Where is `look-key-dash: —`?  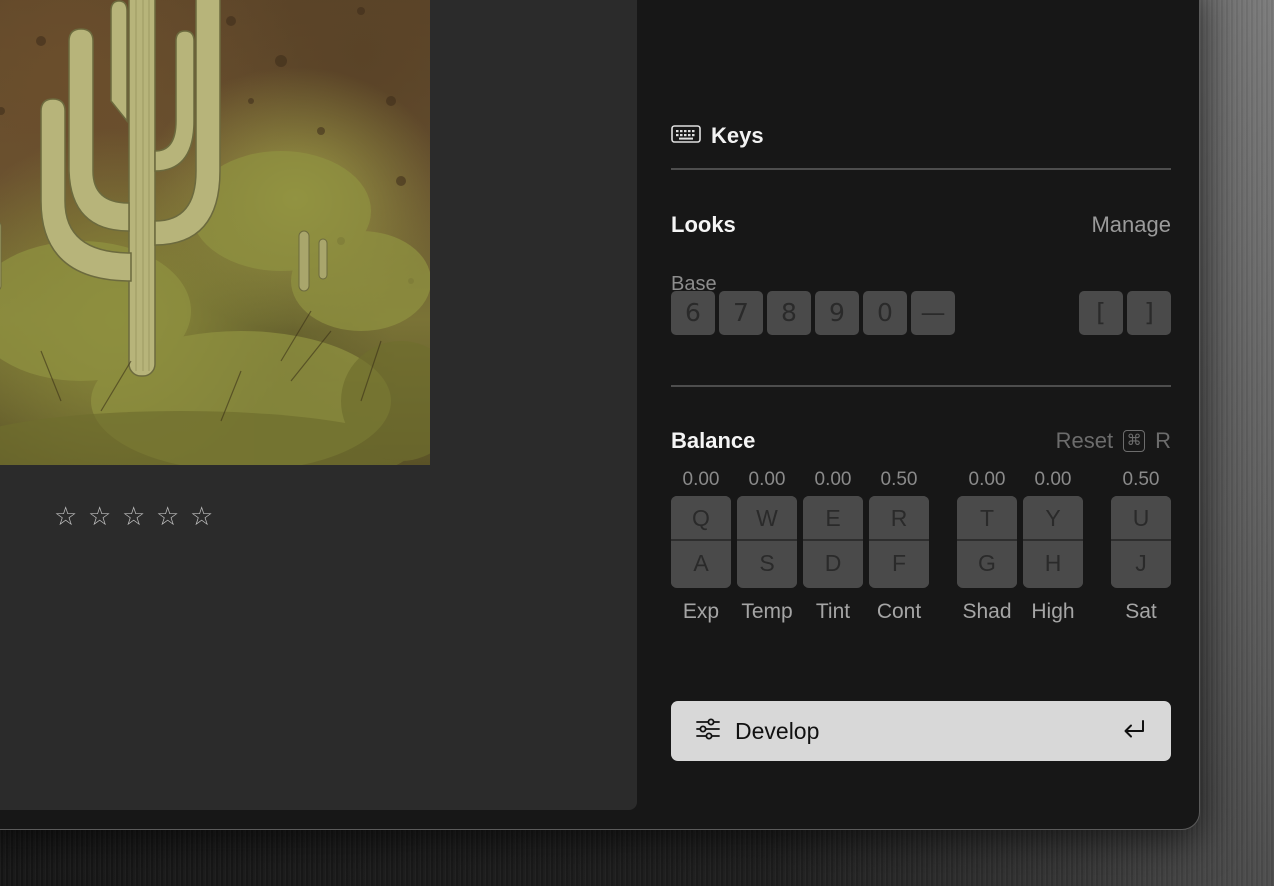 look-key-dash: — is located at coordinates (933, 313).